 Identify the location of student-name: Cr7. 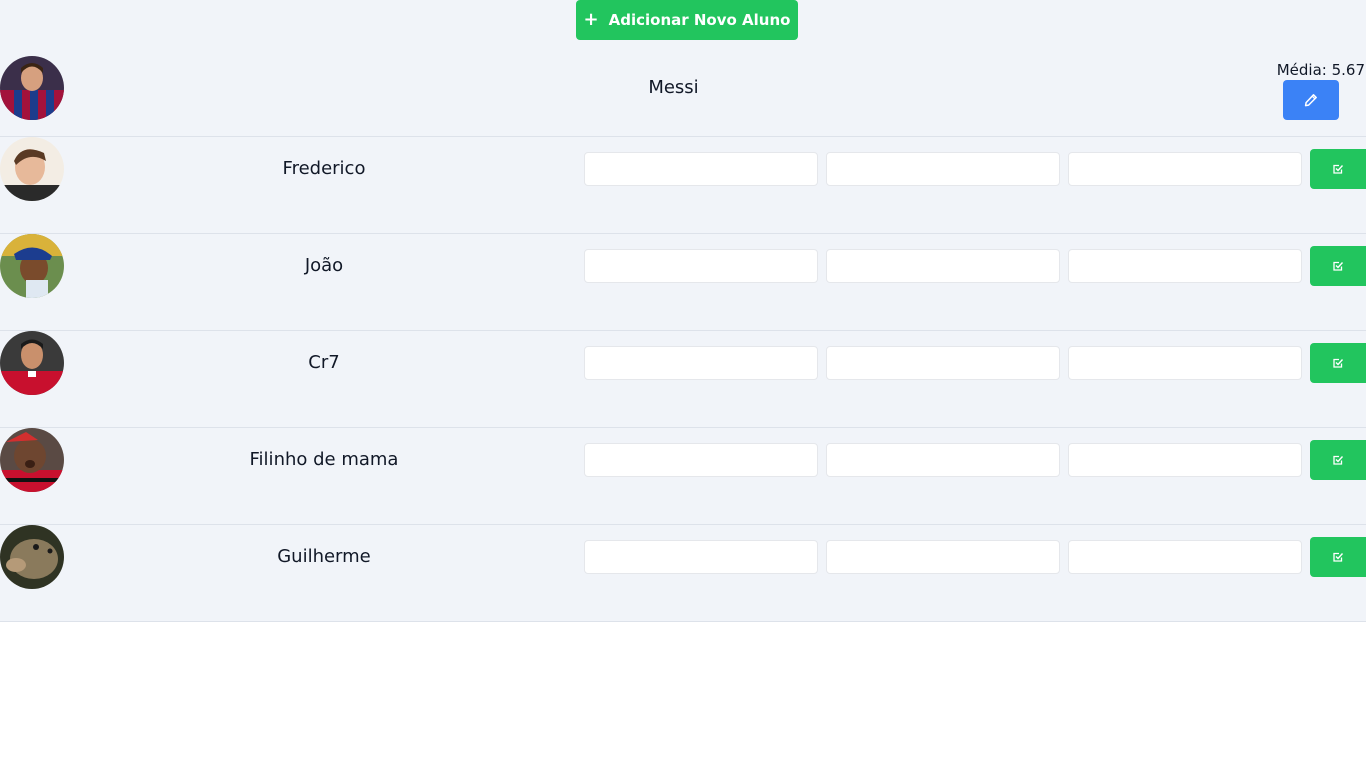
(324, 362).